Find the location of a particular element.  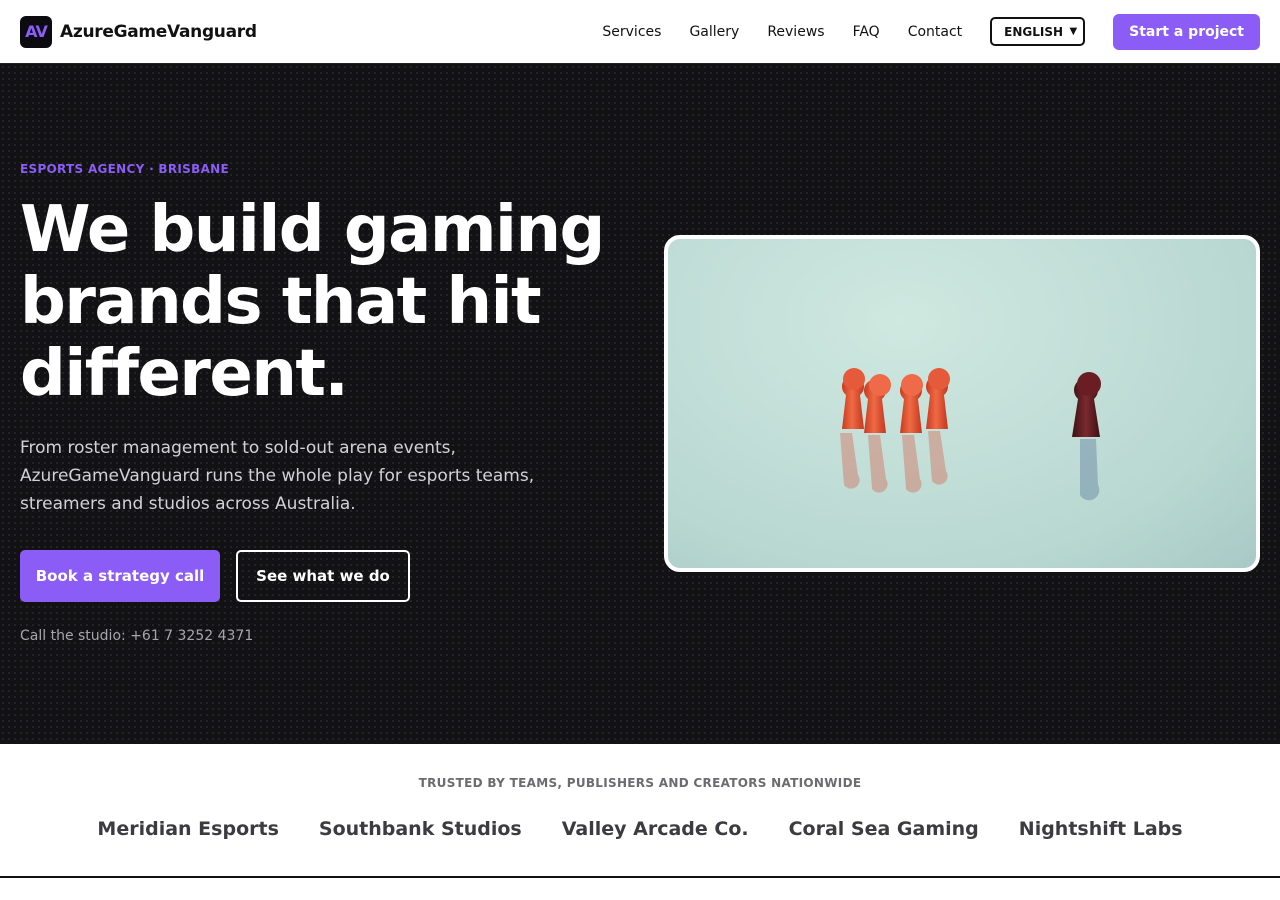

hero-eyebrow: ESPORTS AGENCY · BRISBANE is located at coordinates (124, 169).